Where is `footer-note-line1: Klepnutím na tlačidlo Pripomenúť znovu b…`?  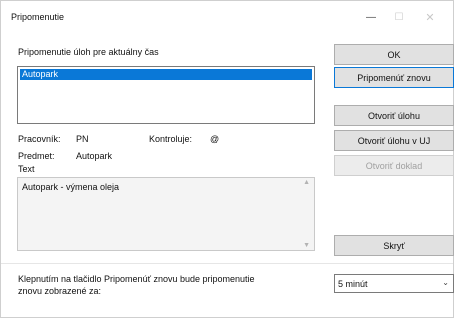
footer-note-line1: Klepnutím na tlačidlo Pripomenúť znovu b… is located at coordinates (136, 279).